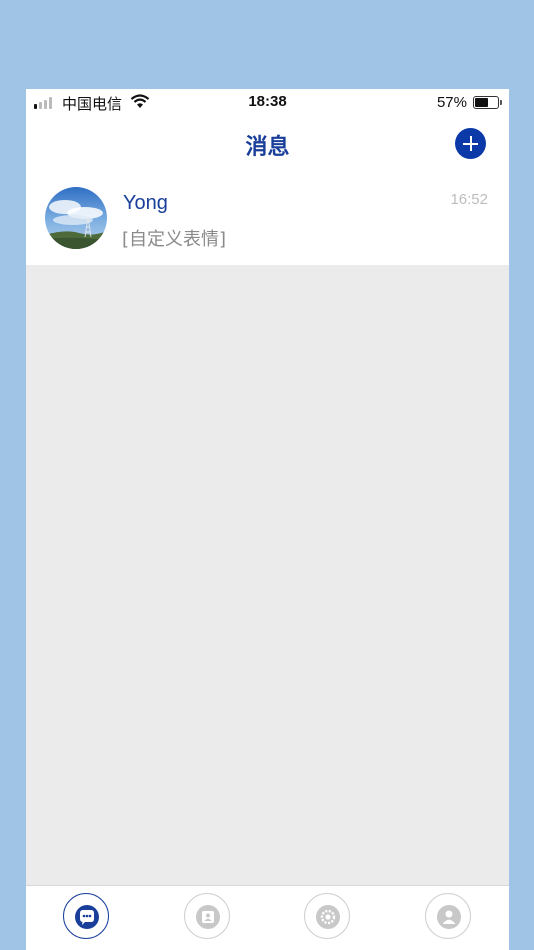  I want to click on contact-name: Yong, so click(145, 203).